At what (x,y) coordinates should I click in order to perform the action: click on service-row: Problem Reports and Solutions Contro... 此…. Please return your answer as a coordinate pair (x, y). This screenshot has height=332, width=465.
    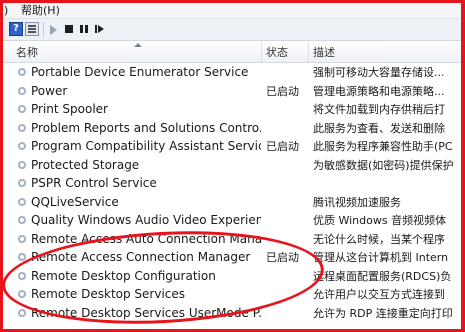
    Looking at the image, I should click on (232, 128).